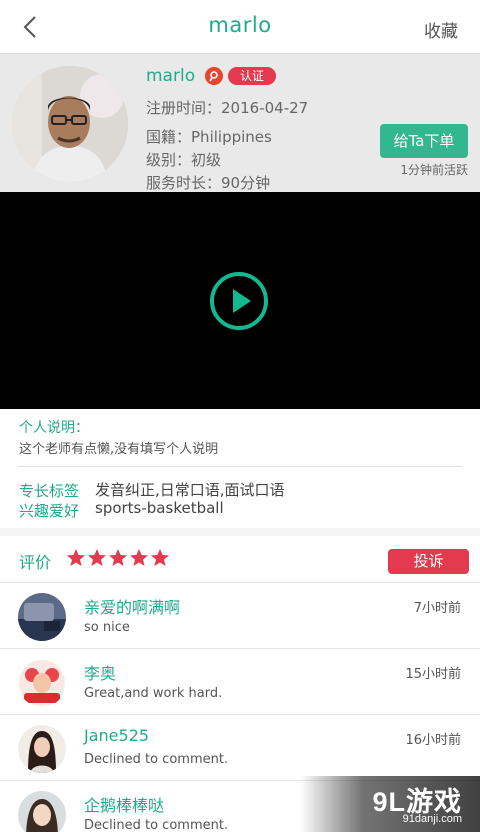 The width and height of the screenshot is (480, 832). I want to click on duration-row: 服务时长：90分钟, so click(208, 182).